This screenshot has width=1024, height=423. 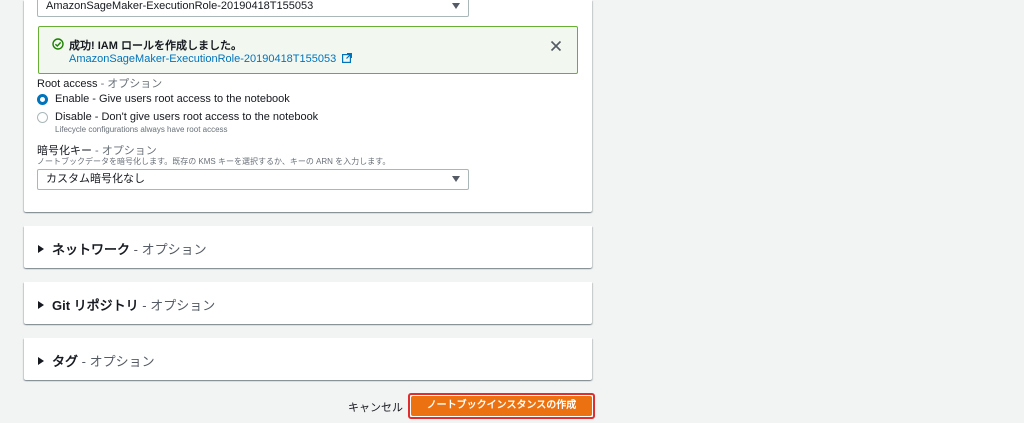 What do you see at coordinates (308, 247) in the screenshot?
I see `network-section: ネットワーク - オプション` at bounding box center [308, 247].